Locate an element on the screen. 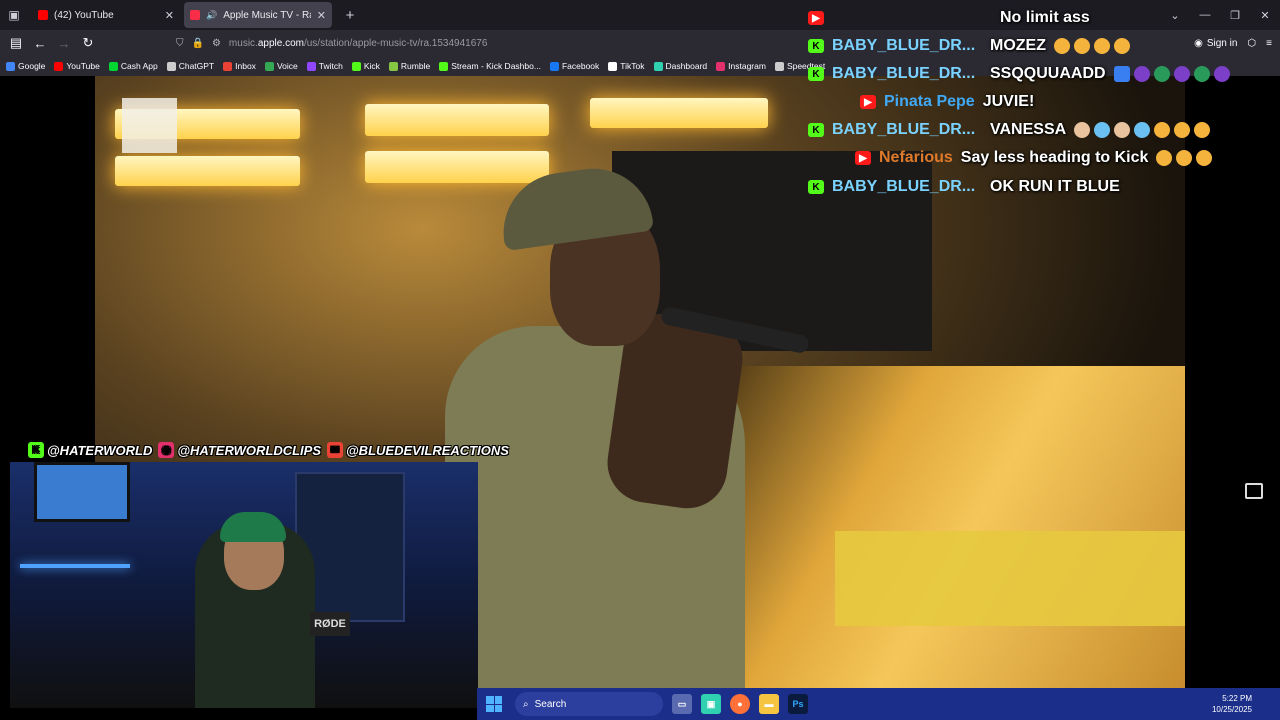 This screenshot has width=1280, height=720. bookmark-item: Cash App is located at coordinates (133, 66).